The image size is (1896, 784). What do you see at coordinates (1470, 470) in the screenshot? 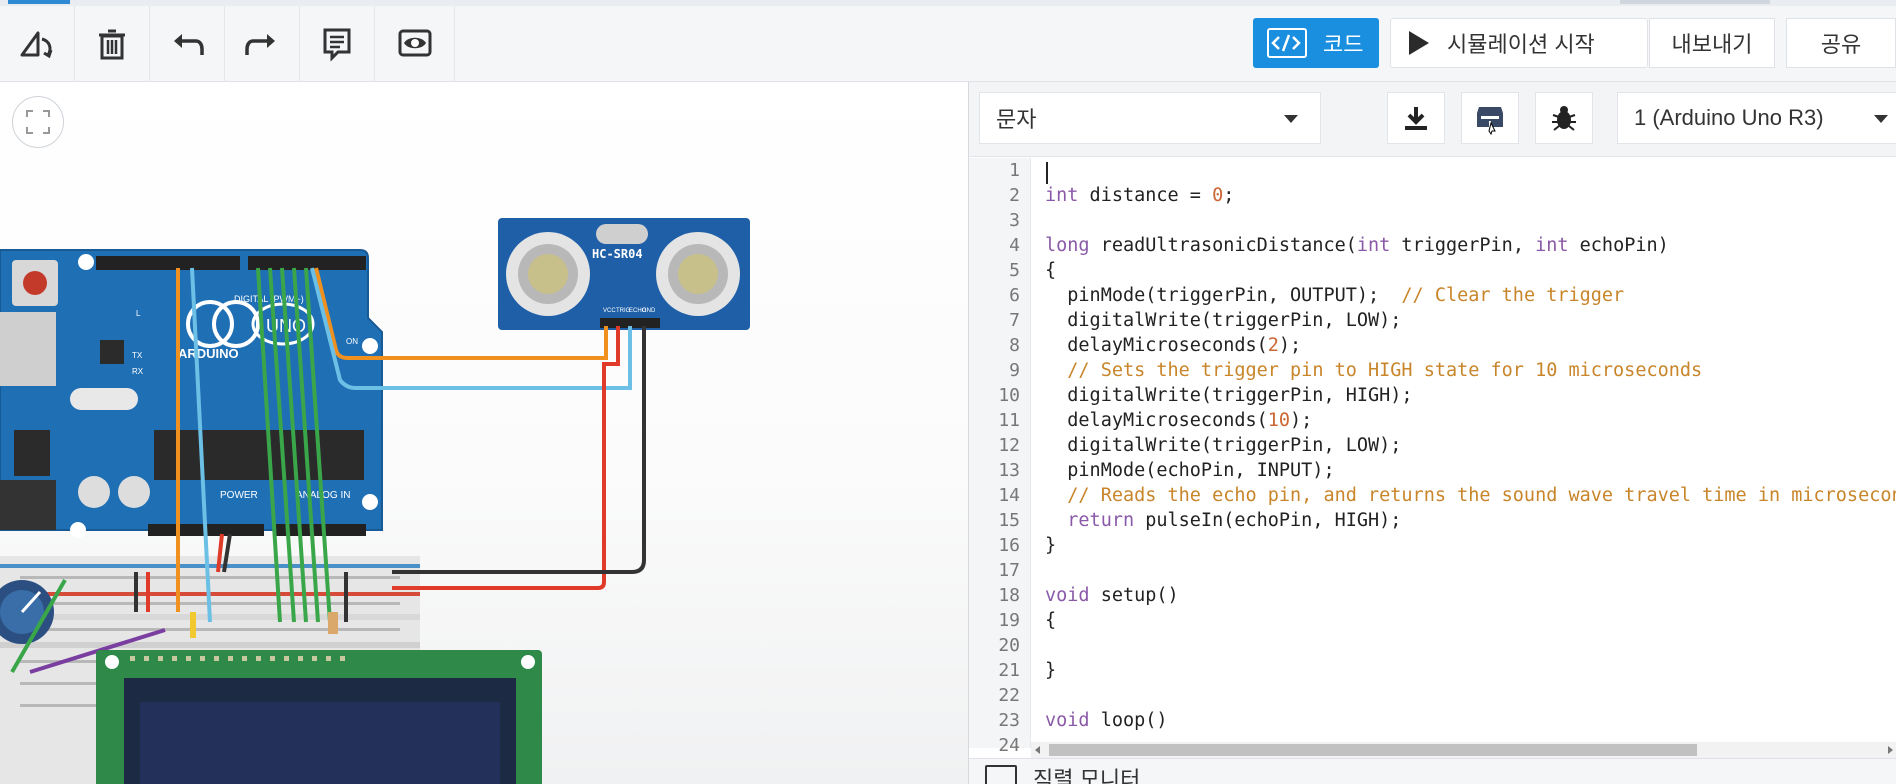
I see `code-line: pinMode(echoPin, INPUT);` at bounding box center [1470, 470].